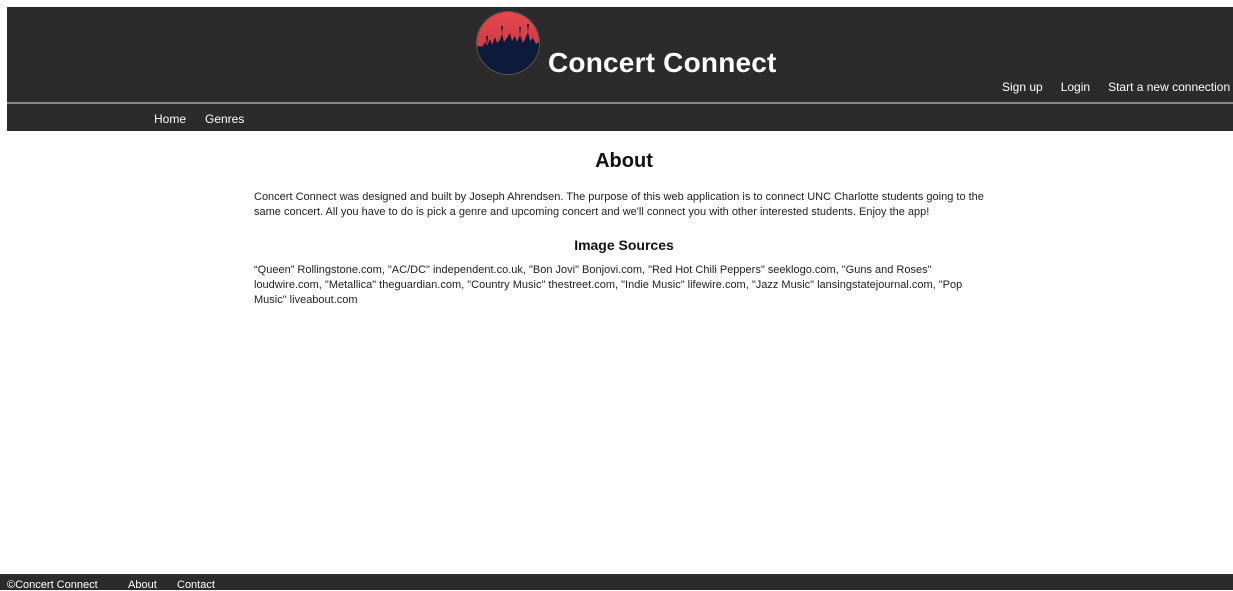  Describe the element at coordinates (616, 3) in the screenshot. I see `top-margin` at that location.